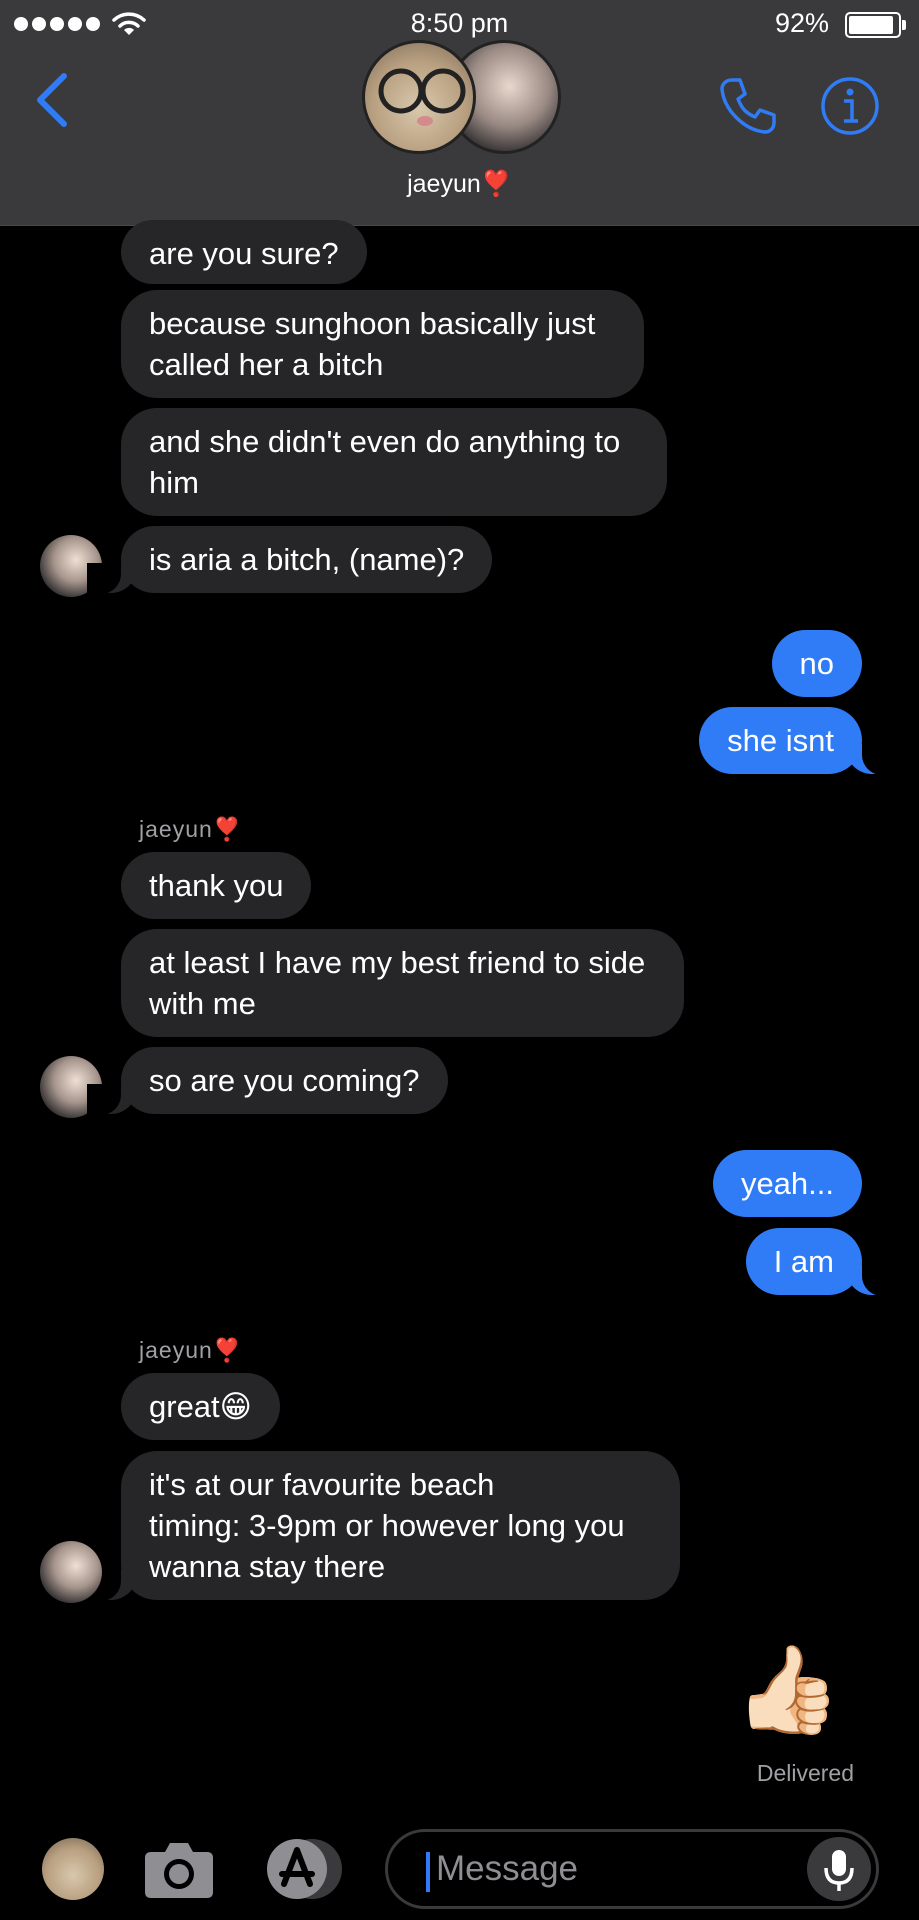 The height and width of the screenshot is (1920, 919). Describe the element at coordinates (394, 462) in the screenshot. I see `incoming-message: and she didn't even do anything to him` at that location.